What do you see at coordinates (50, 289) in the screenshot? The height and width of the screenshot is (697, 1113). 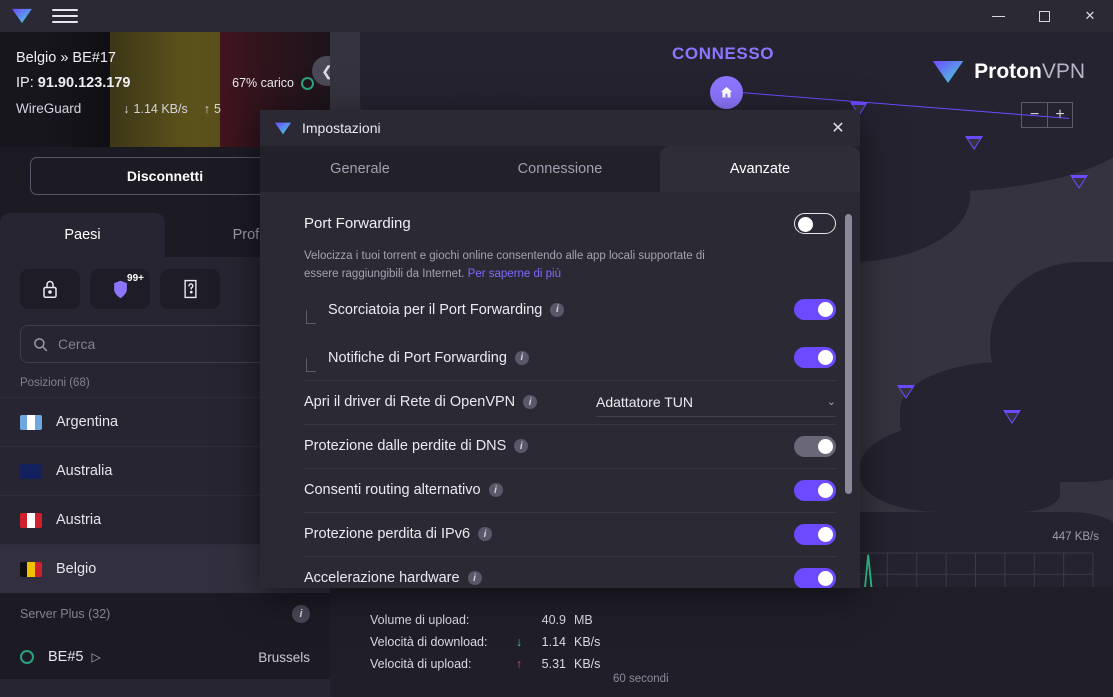 I see `secure-core-icon` at bounding box center [50, 289].